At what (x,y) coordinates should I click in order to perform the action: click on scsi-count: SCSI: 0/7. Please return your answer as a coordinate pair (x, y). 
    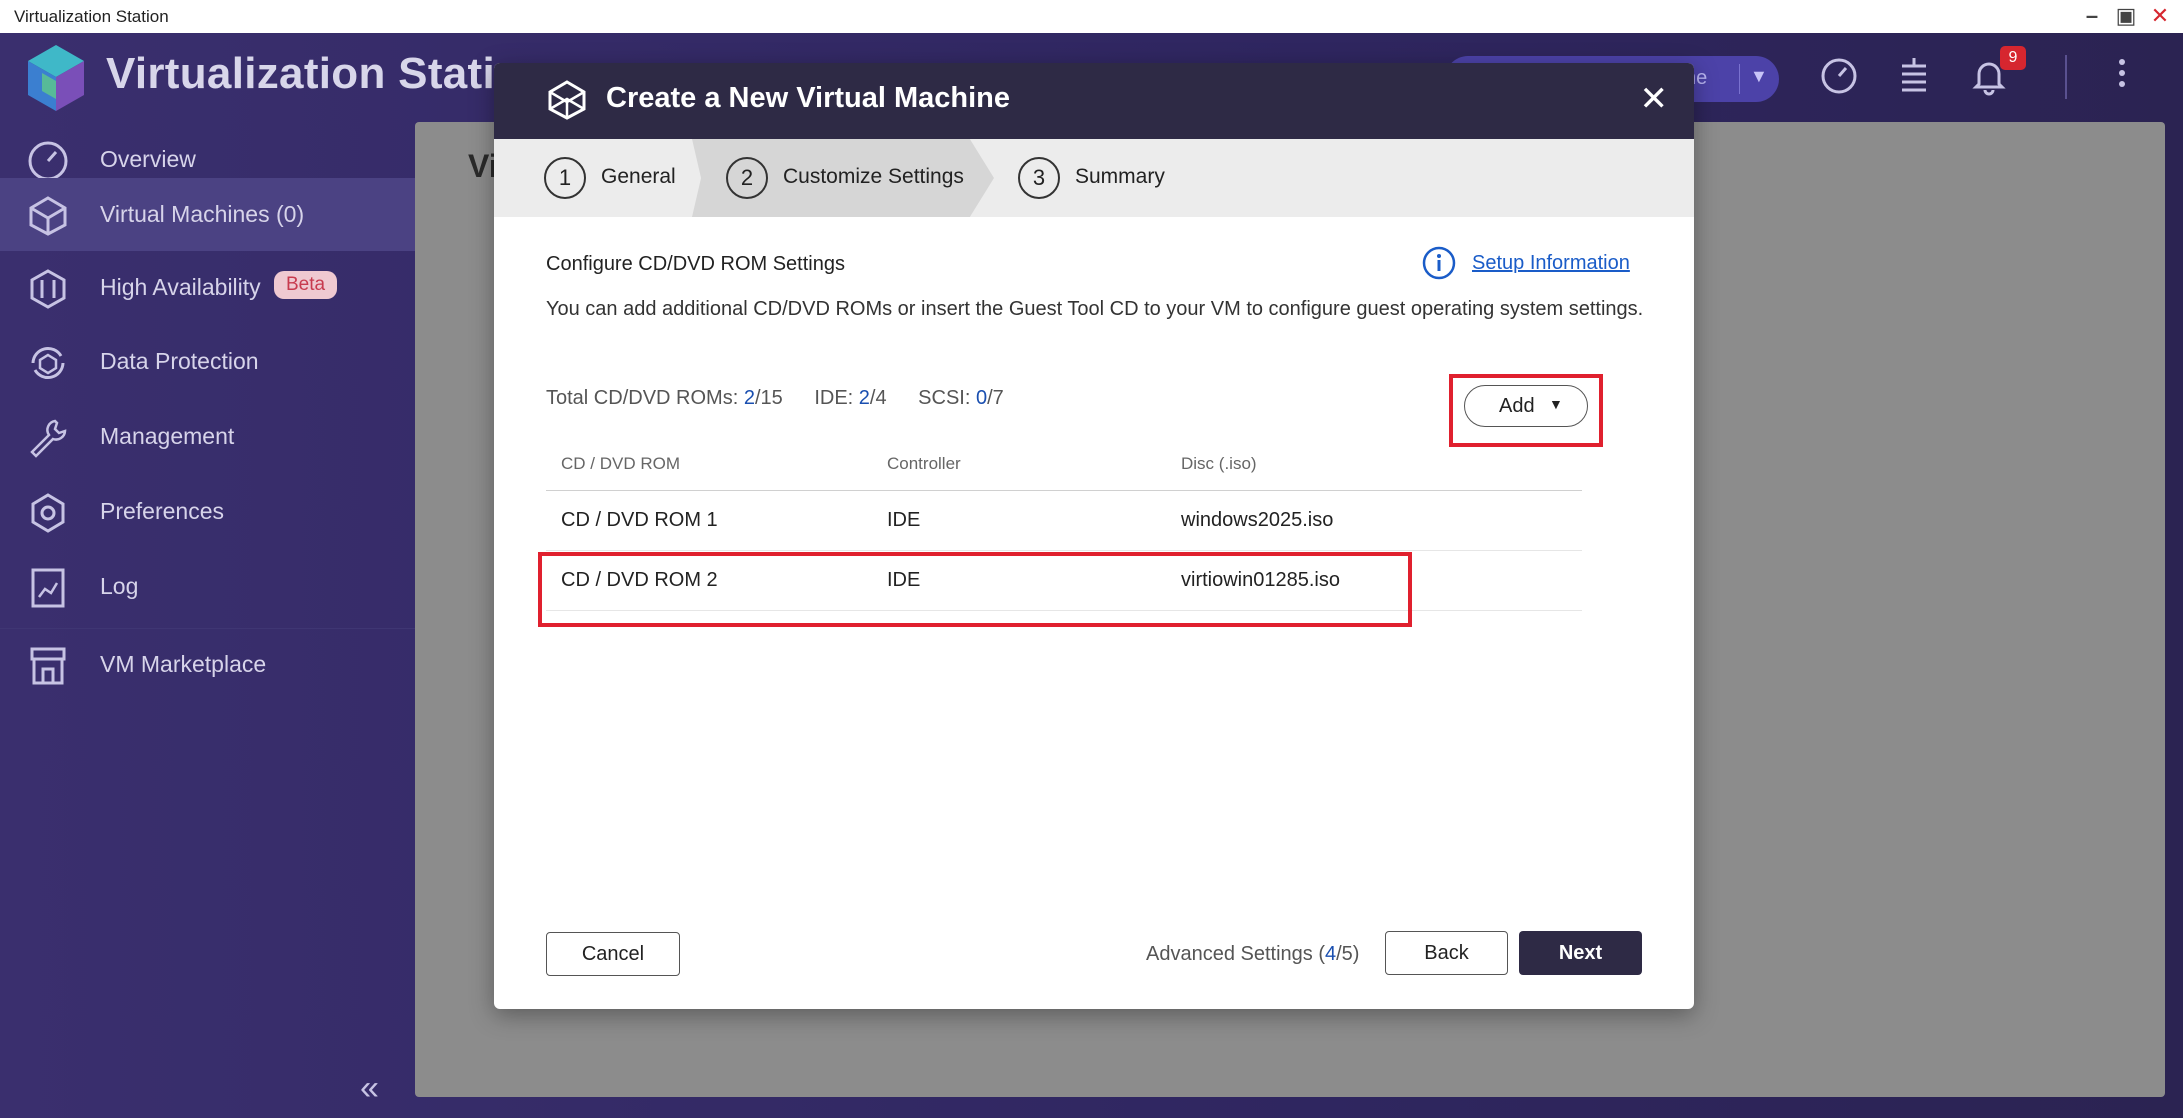
    Looking at the image, I should click on (961, 398).